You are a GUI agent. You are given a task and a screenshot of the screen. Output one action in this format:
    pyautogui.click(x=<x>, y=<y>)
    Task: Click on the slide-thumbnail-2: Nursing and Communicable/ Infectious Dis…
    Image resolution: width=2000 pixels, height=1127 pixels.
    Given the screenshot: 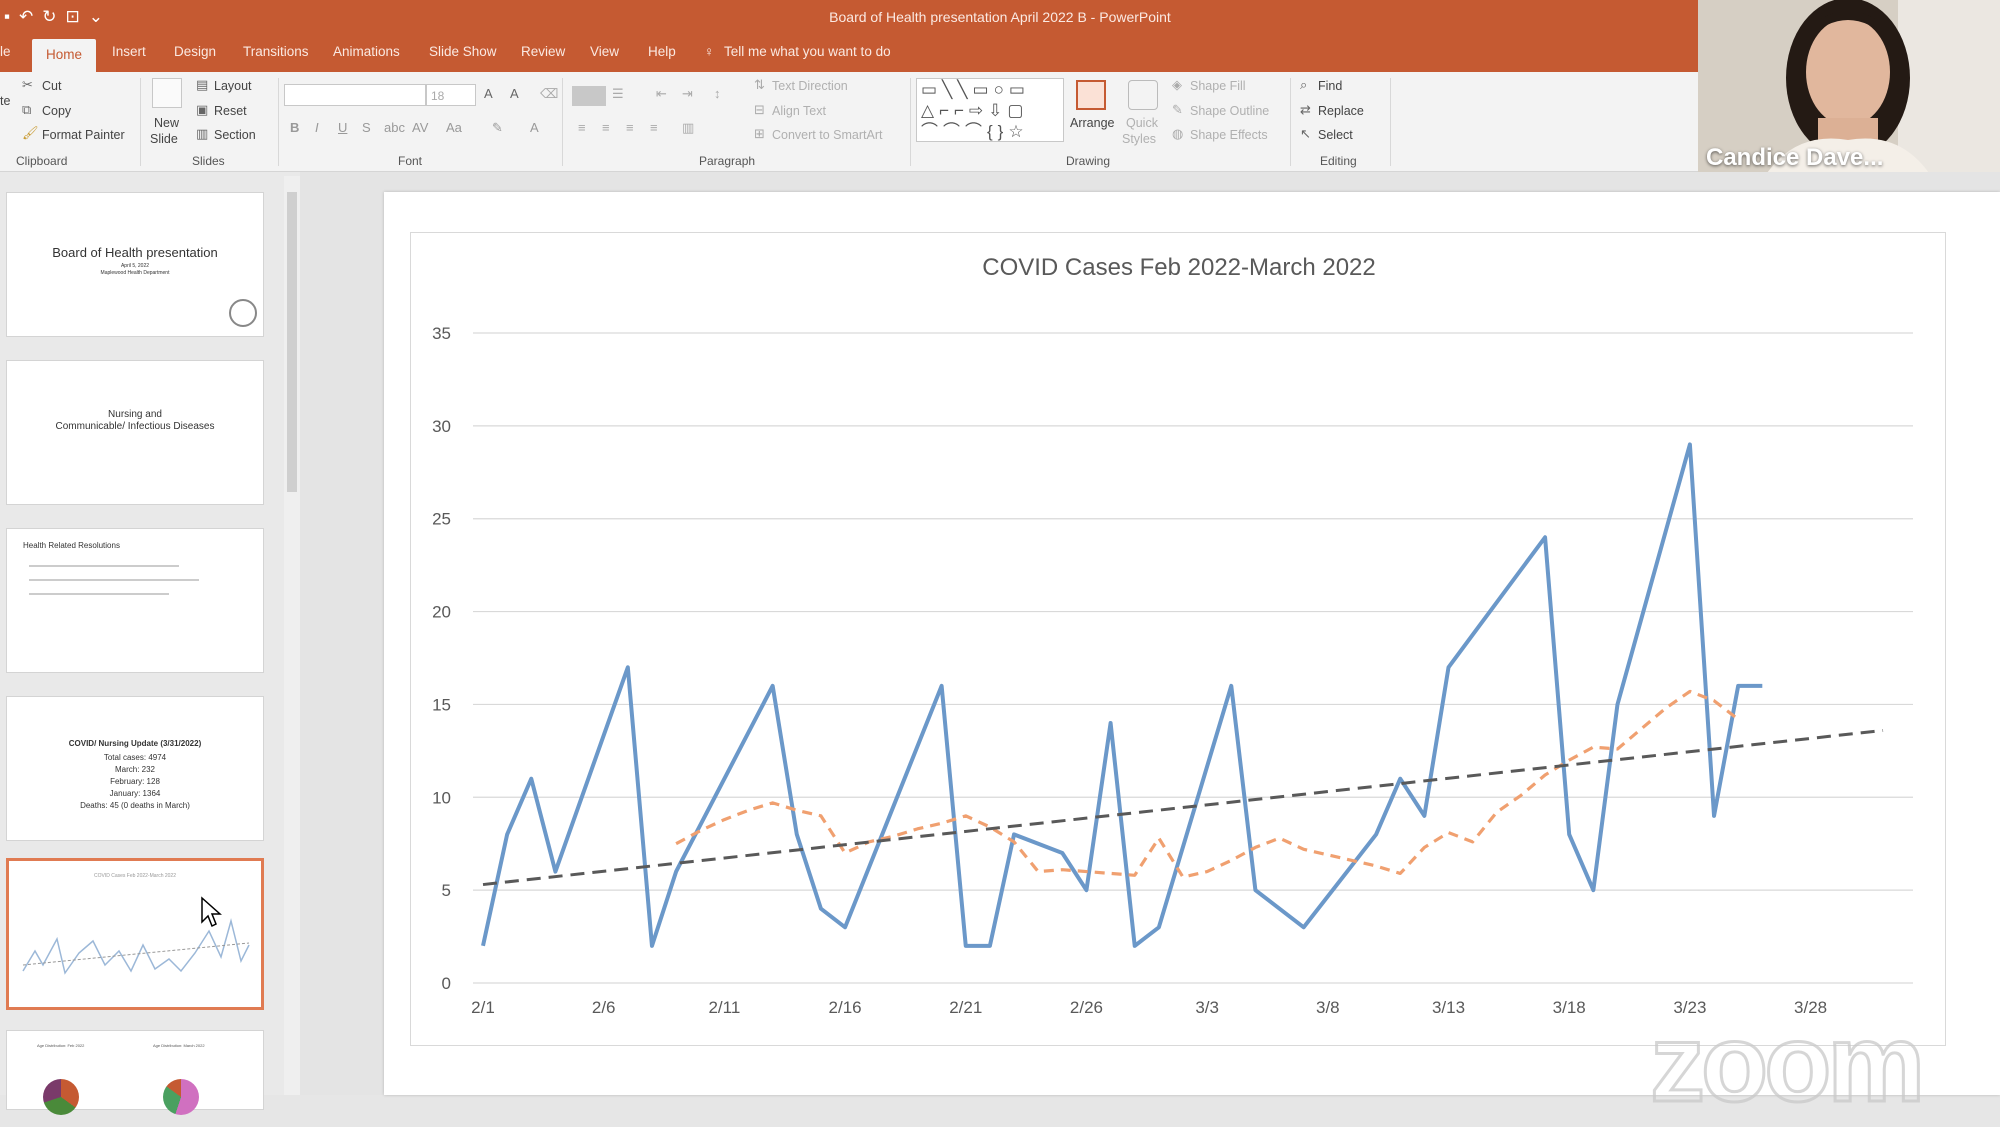 What is the action you would take?
    pyautogui.click(x=135, y=432)
    